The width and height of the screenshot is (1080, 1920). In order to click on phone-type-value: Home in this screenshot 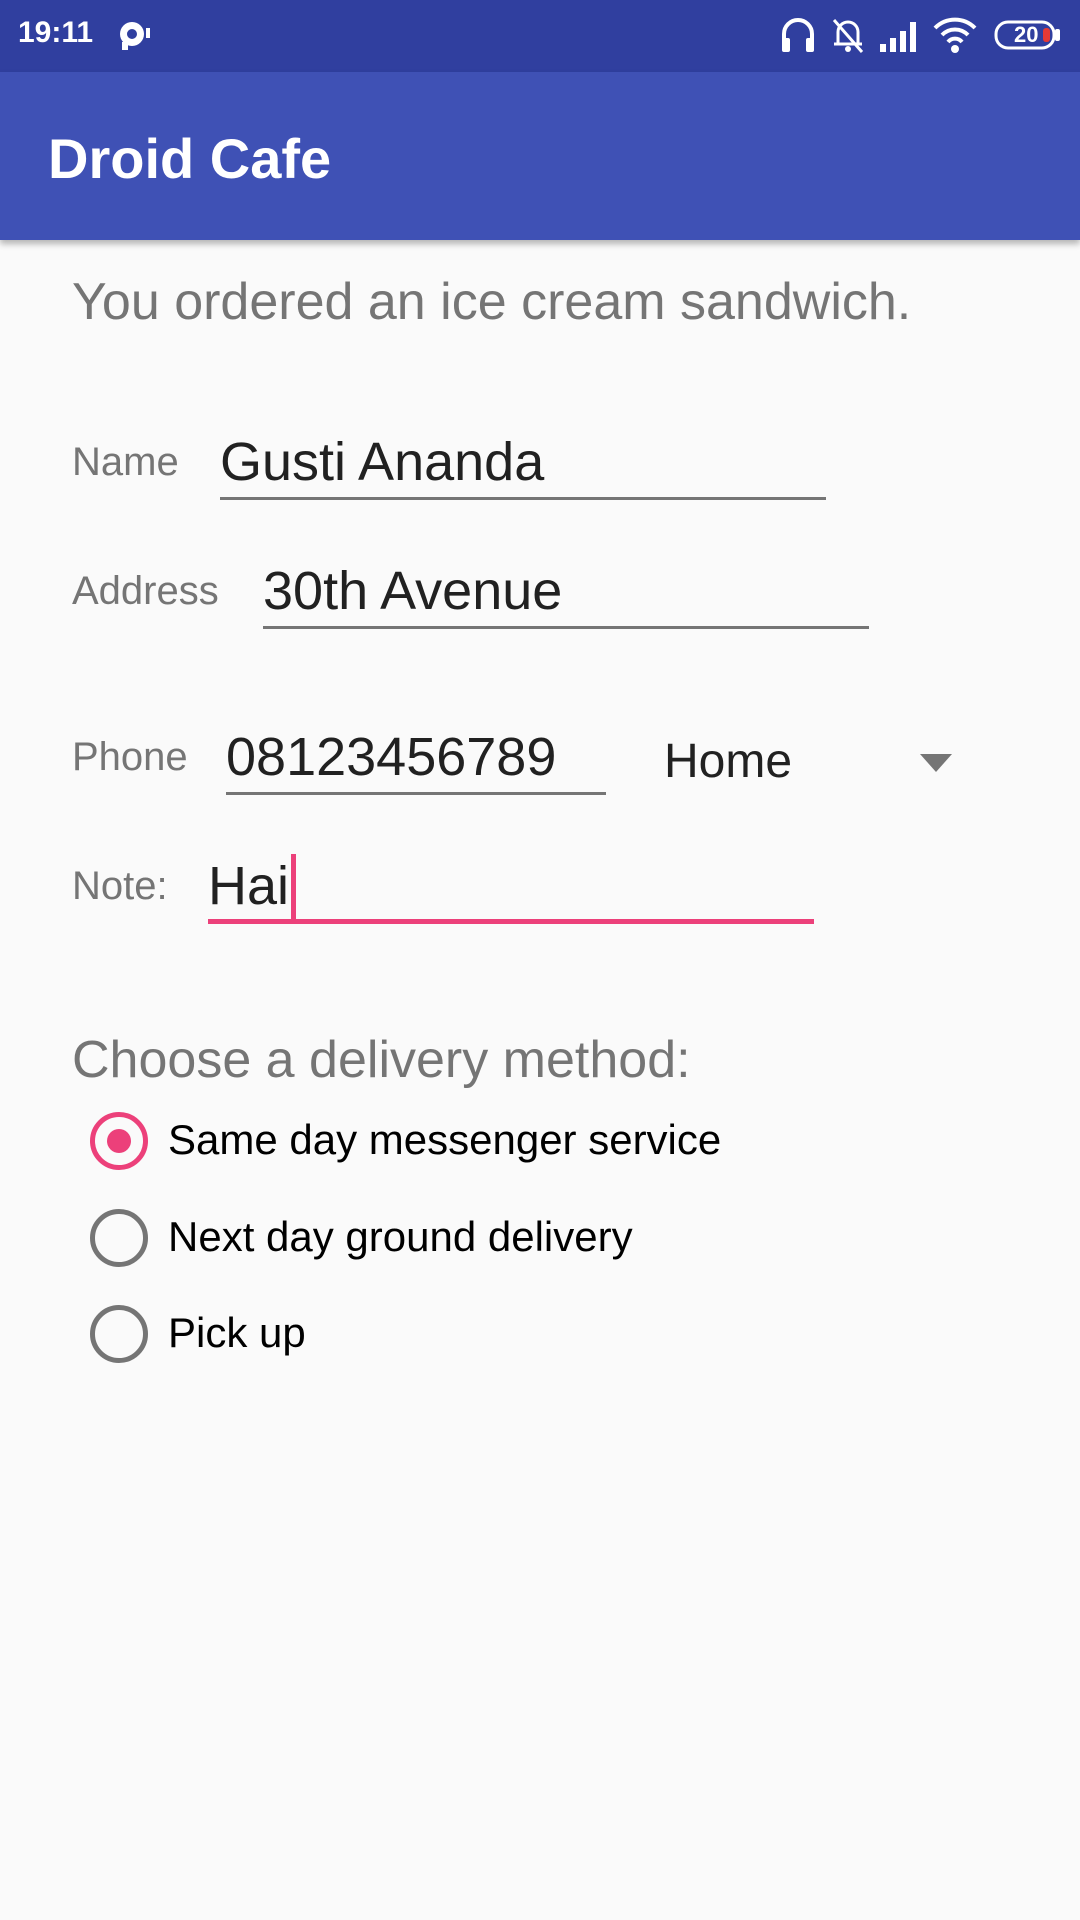, I will do `click(728, 761)`.